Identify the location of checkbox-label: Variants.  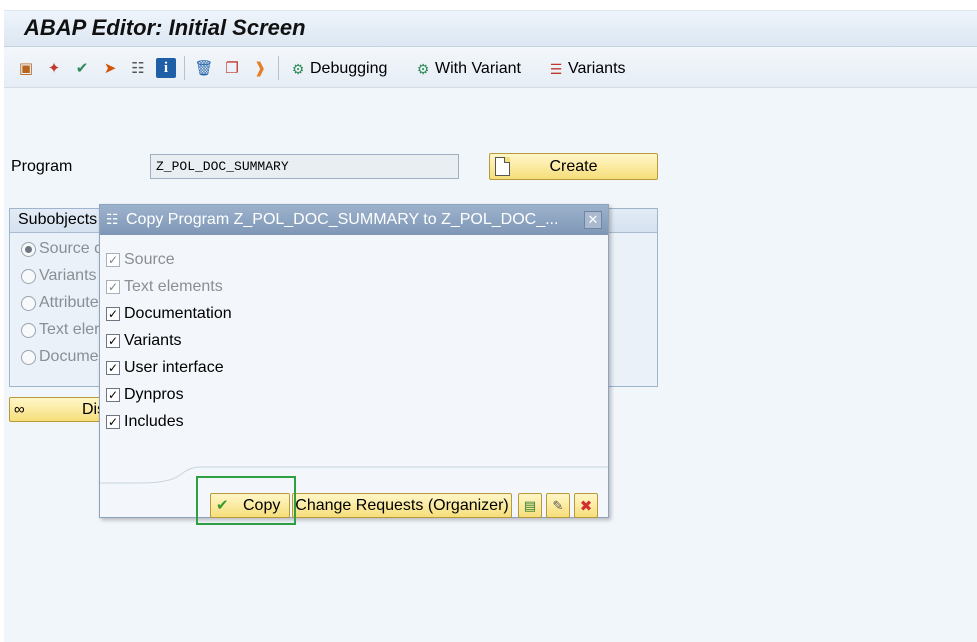
(153, 340).